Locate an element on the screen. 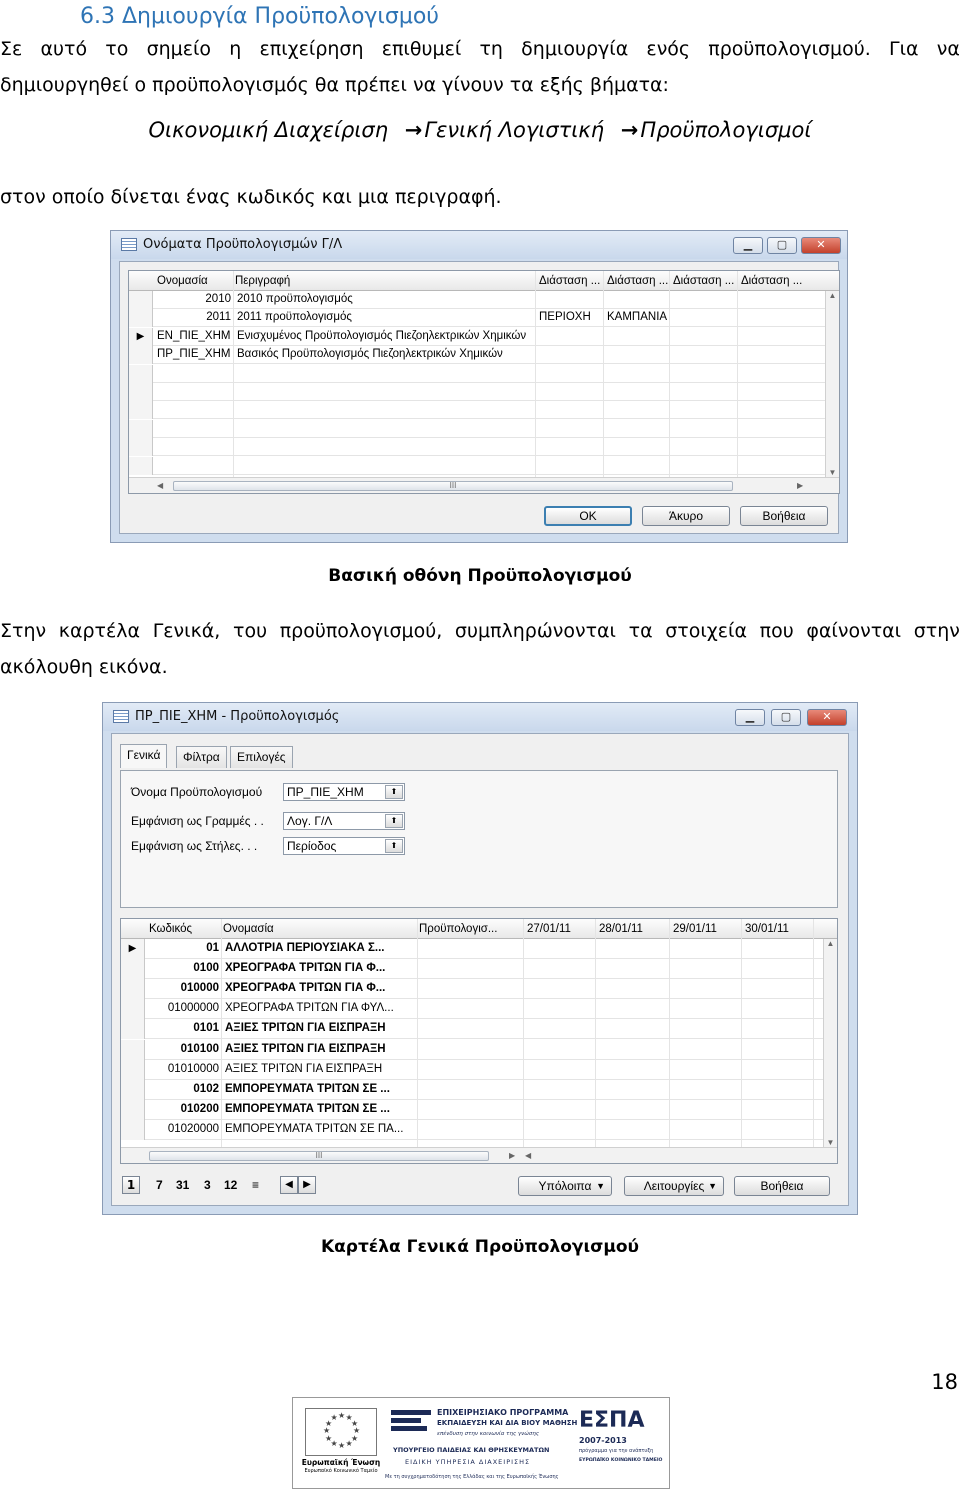 The height and width of the screenshot is (1490, 960). cell-description: 2011 προϋπολογισμός is located at coordinates (294, 317).